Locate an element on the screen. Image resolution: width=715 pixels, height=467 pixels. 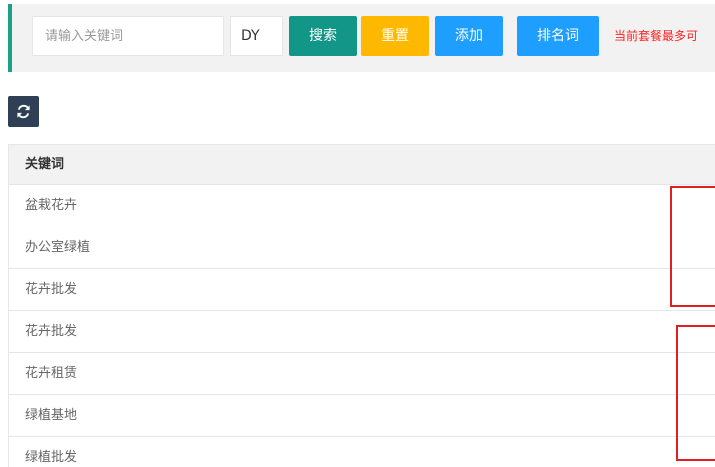
table-row: 花卉租赁 is located at coordinates (362, 374).